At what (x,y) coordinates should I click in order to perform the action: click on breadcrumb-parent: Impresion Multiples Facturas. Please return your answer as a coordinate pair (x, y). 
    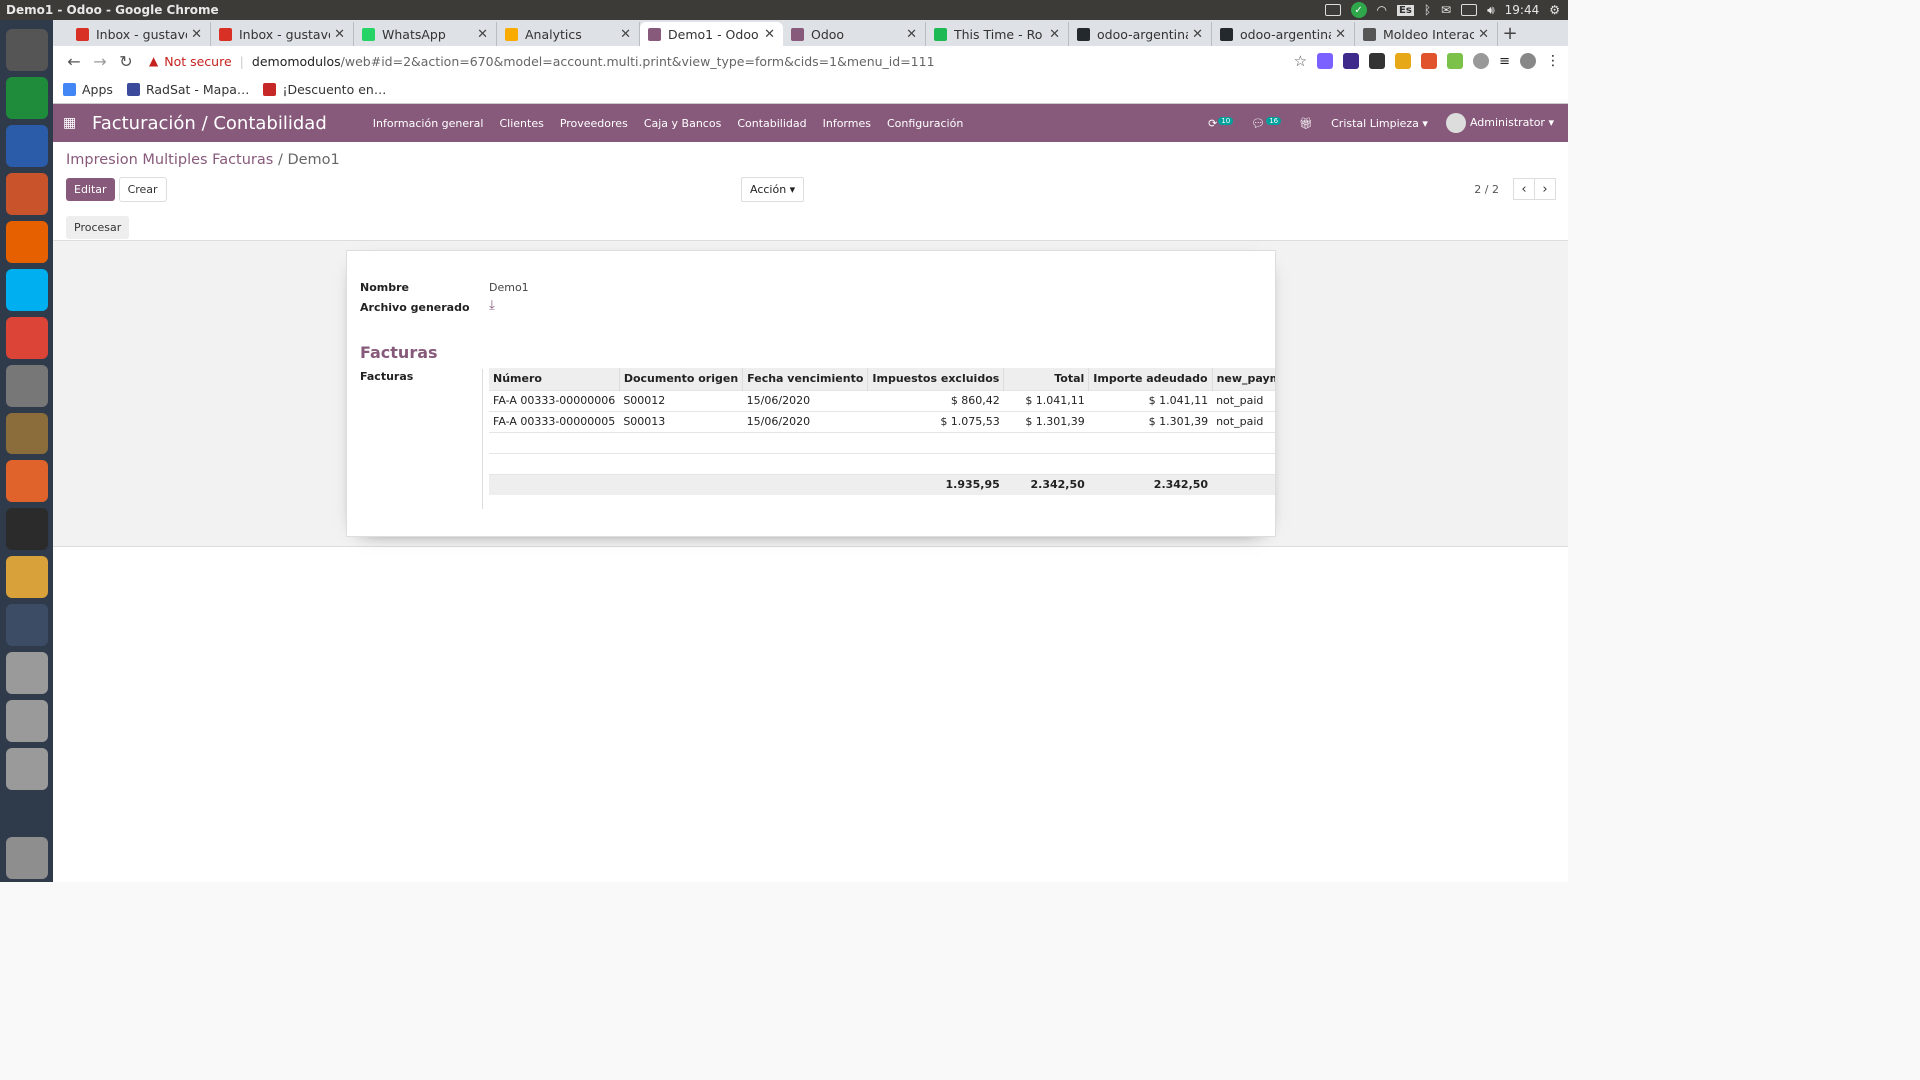
    Looking at the image, I should click on (169, 160).